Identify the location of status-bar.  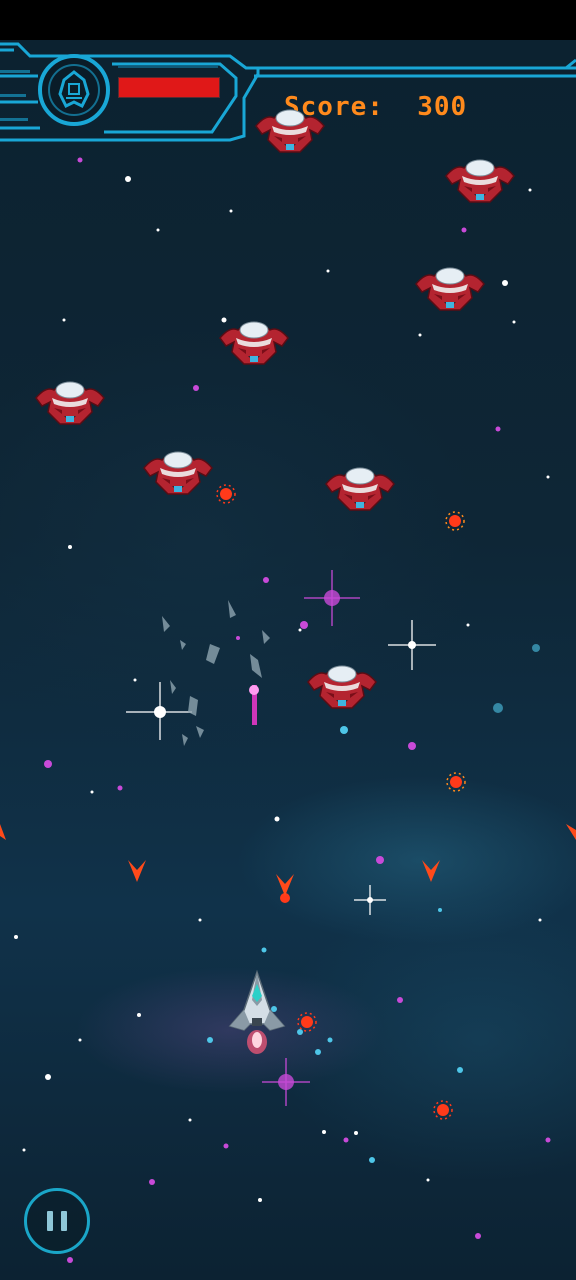
(288, 20).